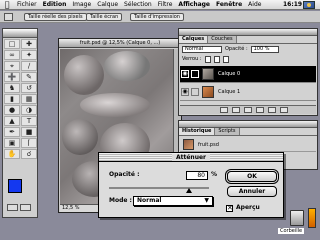 The width and height of the screenshot is (320, 240). What do you see at coordinates (309, 5) in the screenshot?
I see `photoshop-app-icon` at bounding box center [309, 5].